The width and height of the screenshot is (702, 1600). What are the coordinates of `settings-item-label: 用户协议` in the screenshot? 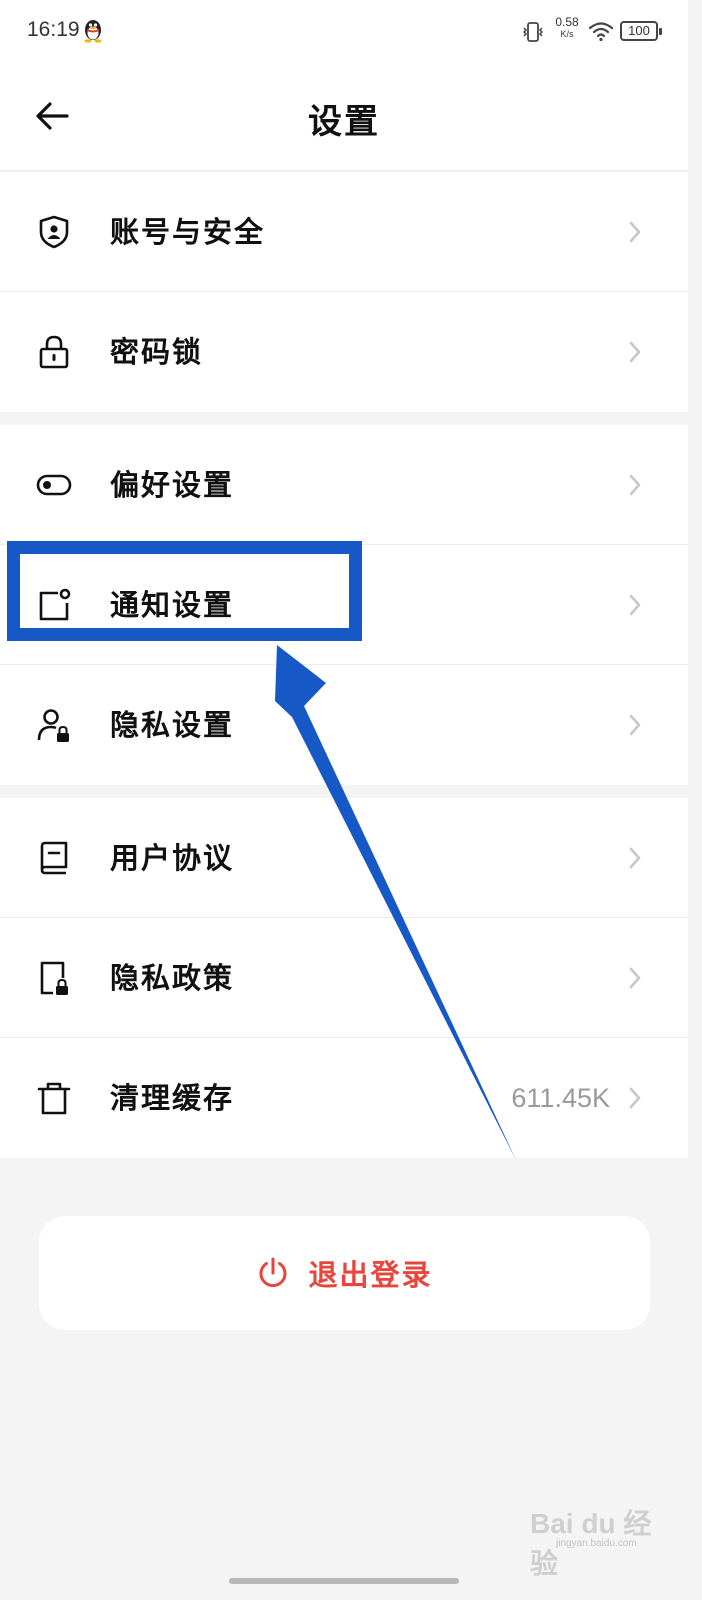 It's located at (172, 858).